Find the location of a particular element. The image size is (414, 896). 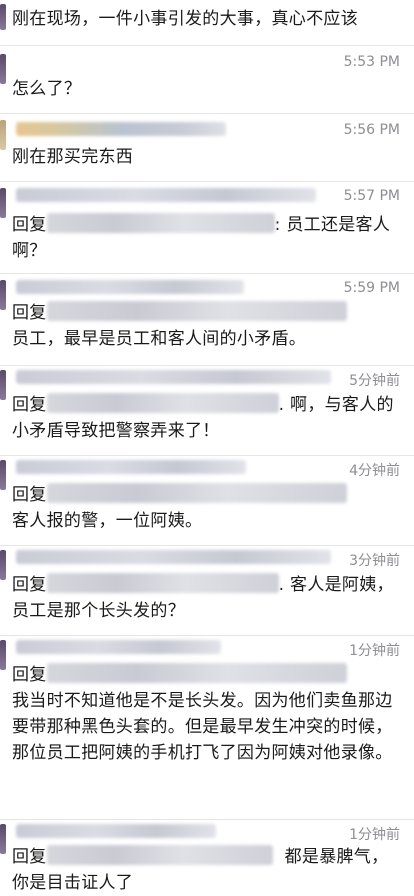

message-item: 4分钟前 回复 客人报的警，一位阿姨。 is located at coordinates (207, 500).